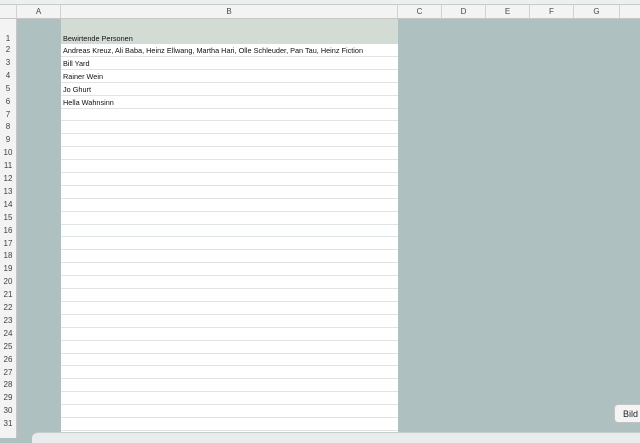  I want to click on row-header-11: 11, so click(8, 166).